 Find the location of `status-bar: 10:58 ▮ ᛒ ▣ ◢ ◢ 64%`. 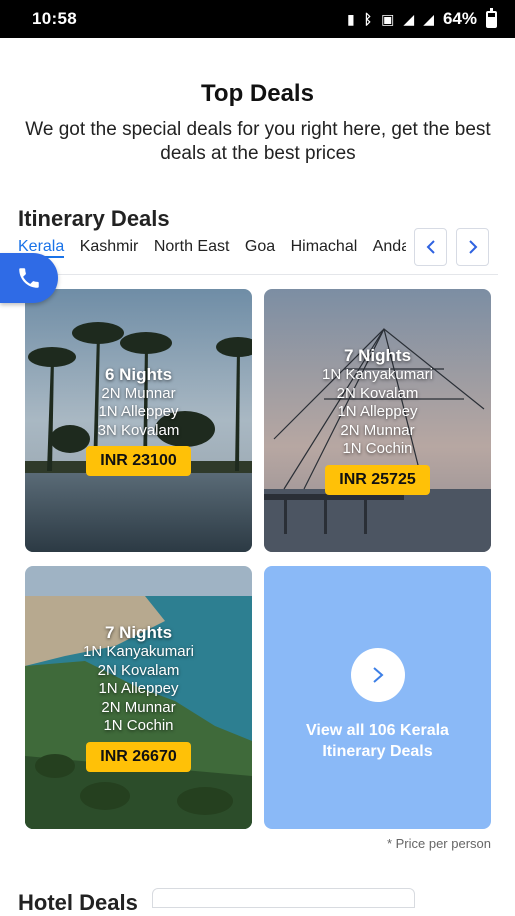

status-bar: 10:58 ▮ ᛒ ▣ ◢ ◢ 64% is located at coordinates (257, 19).